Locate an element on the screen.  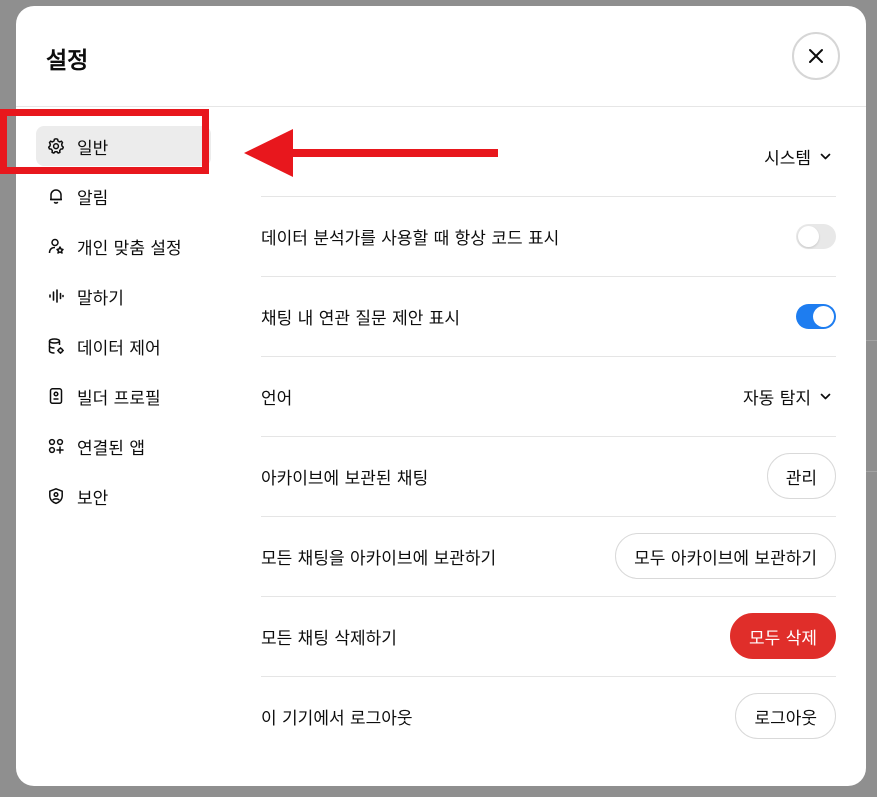
sidebar-item-data-controls: 데이터 제어 is located at coordinates (123, 346).